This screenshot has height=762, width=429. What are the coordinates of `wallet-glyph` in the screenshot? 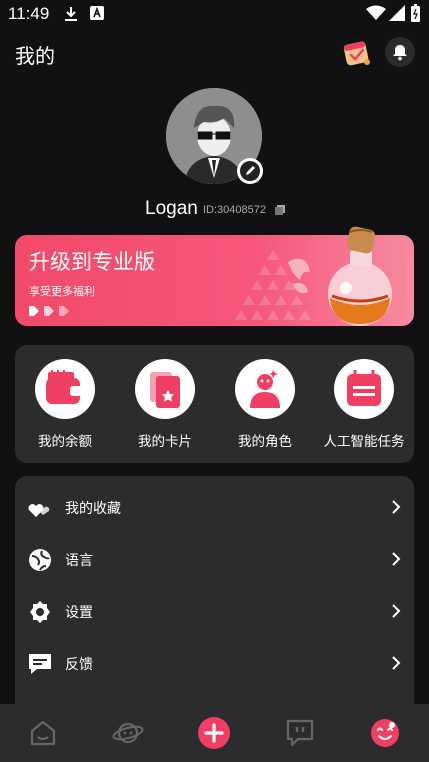 It's located at (64, 387).